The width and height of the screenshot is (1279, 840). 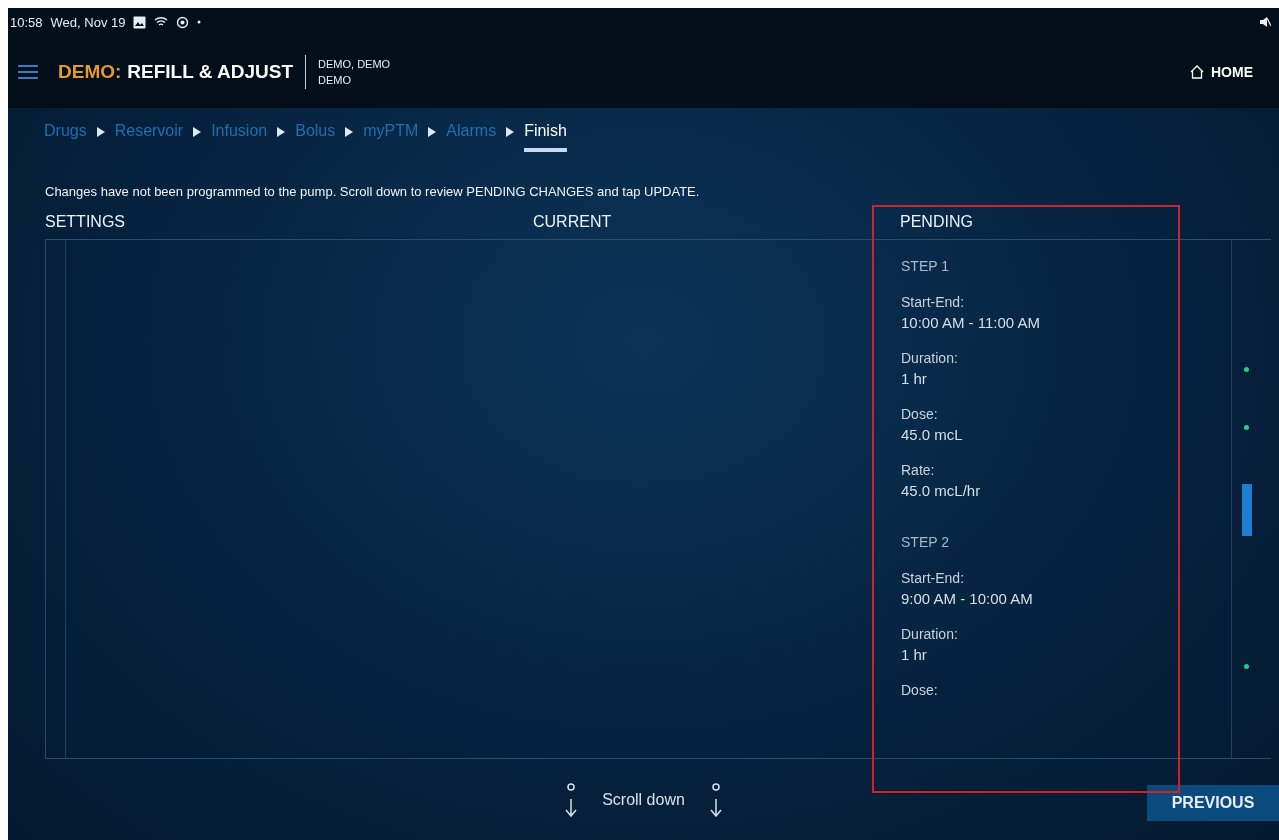 I want to click on page-title: REFILL & ADJUST, so click(x=210, y=72).